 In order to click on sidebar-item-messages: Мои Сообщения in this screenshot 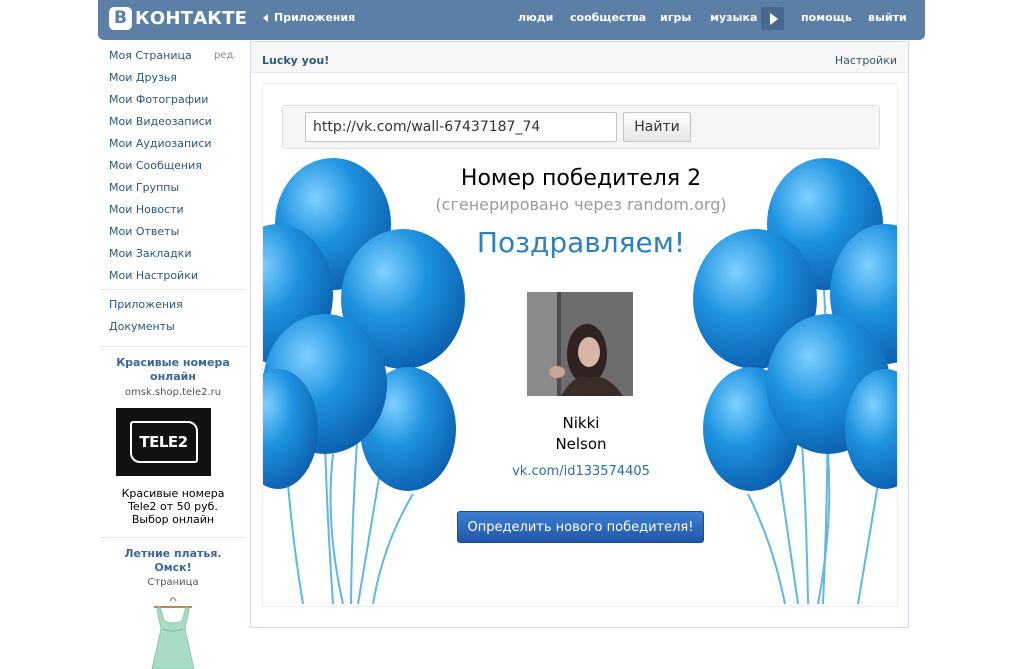, I will do `click(155, 165)`.